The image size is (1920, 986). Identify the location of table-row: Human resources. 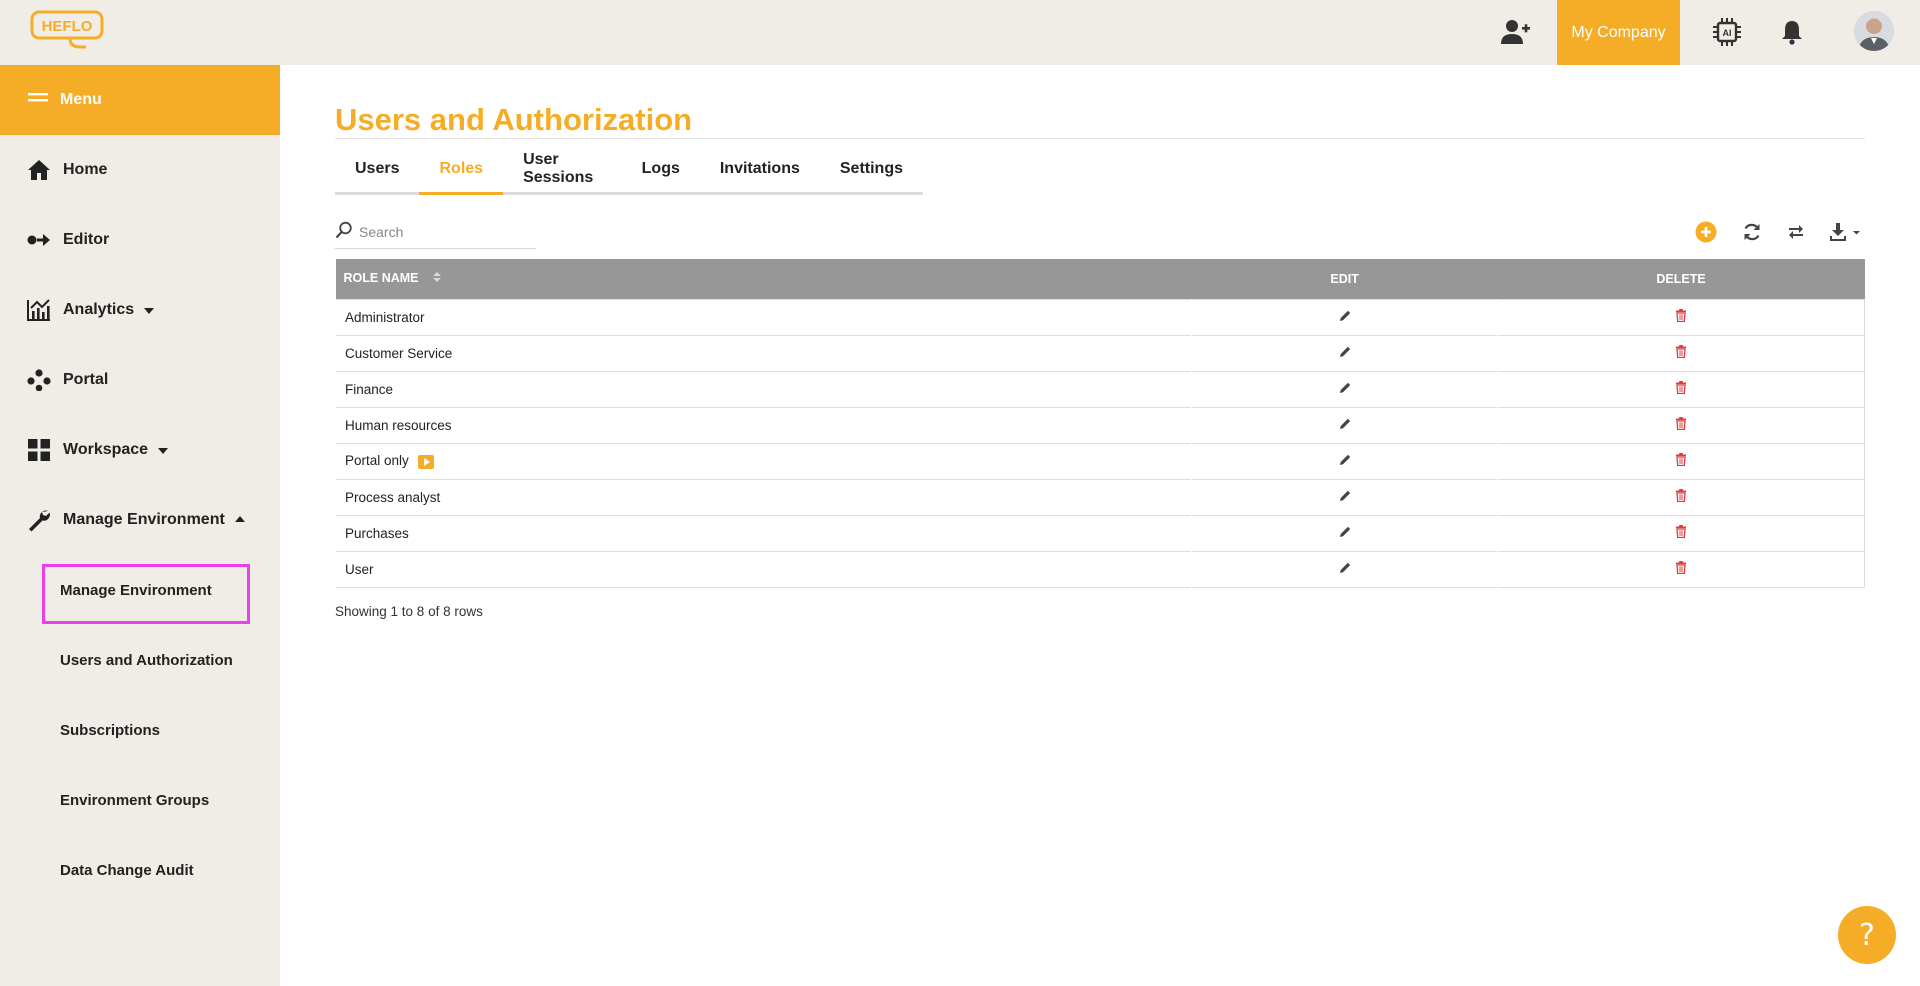
(1100, 425).